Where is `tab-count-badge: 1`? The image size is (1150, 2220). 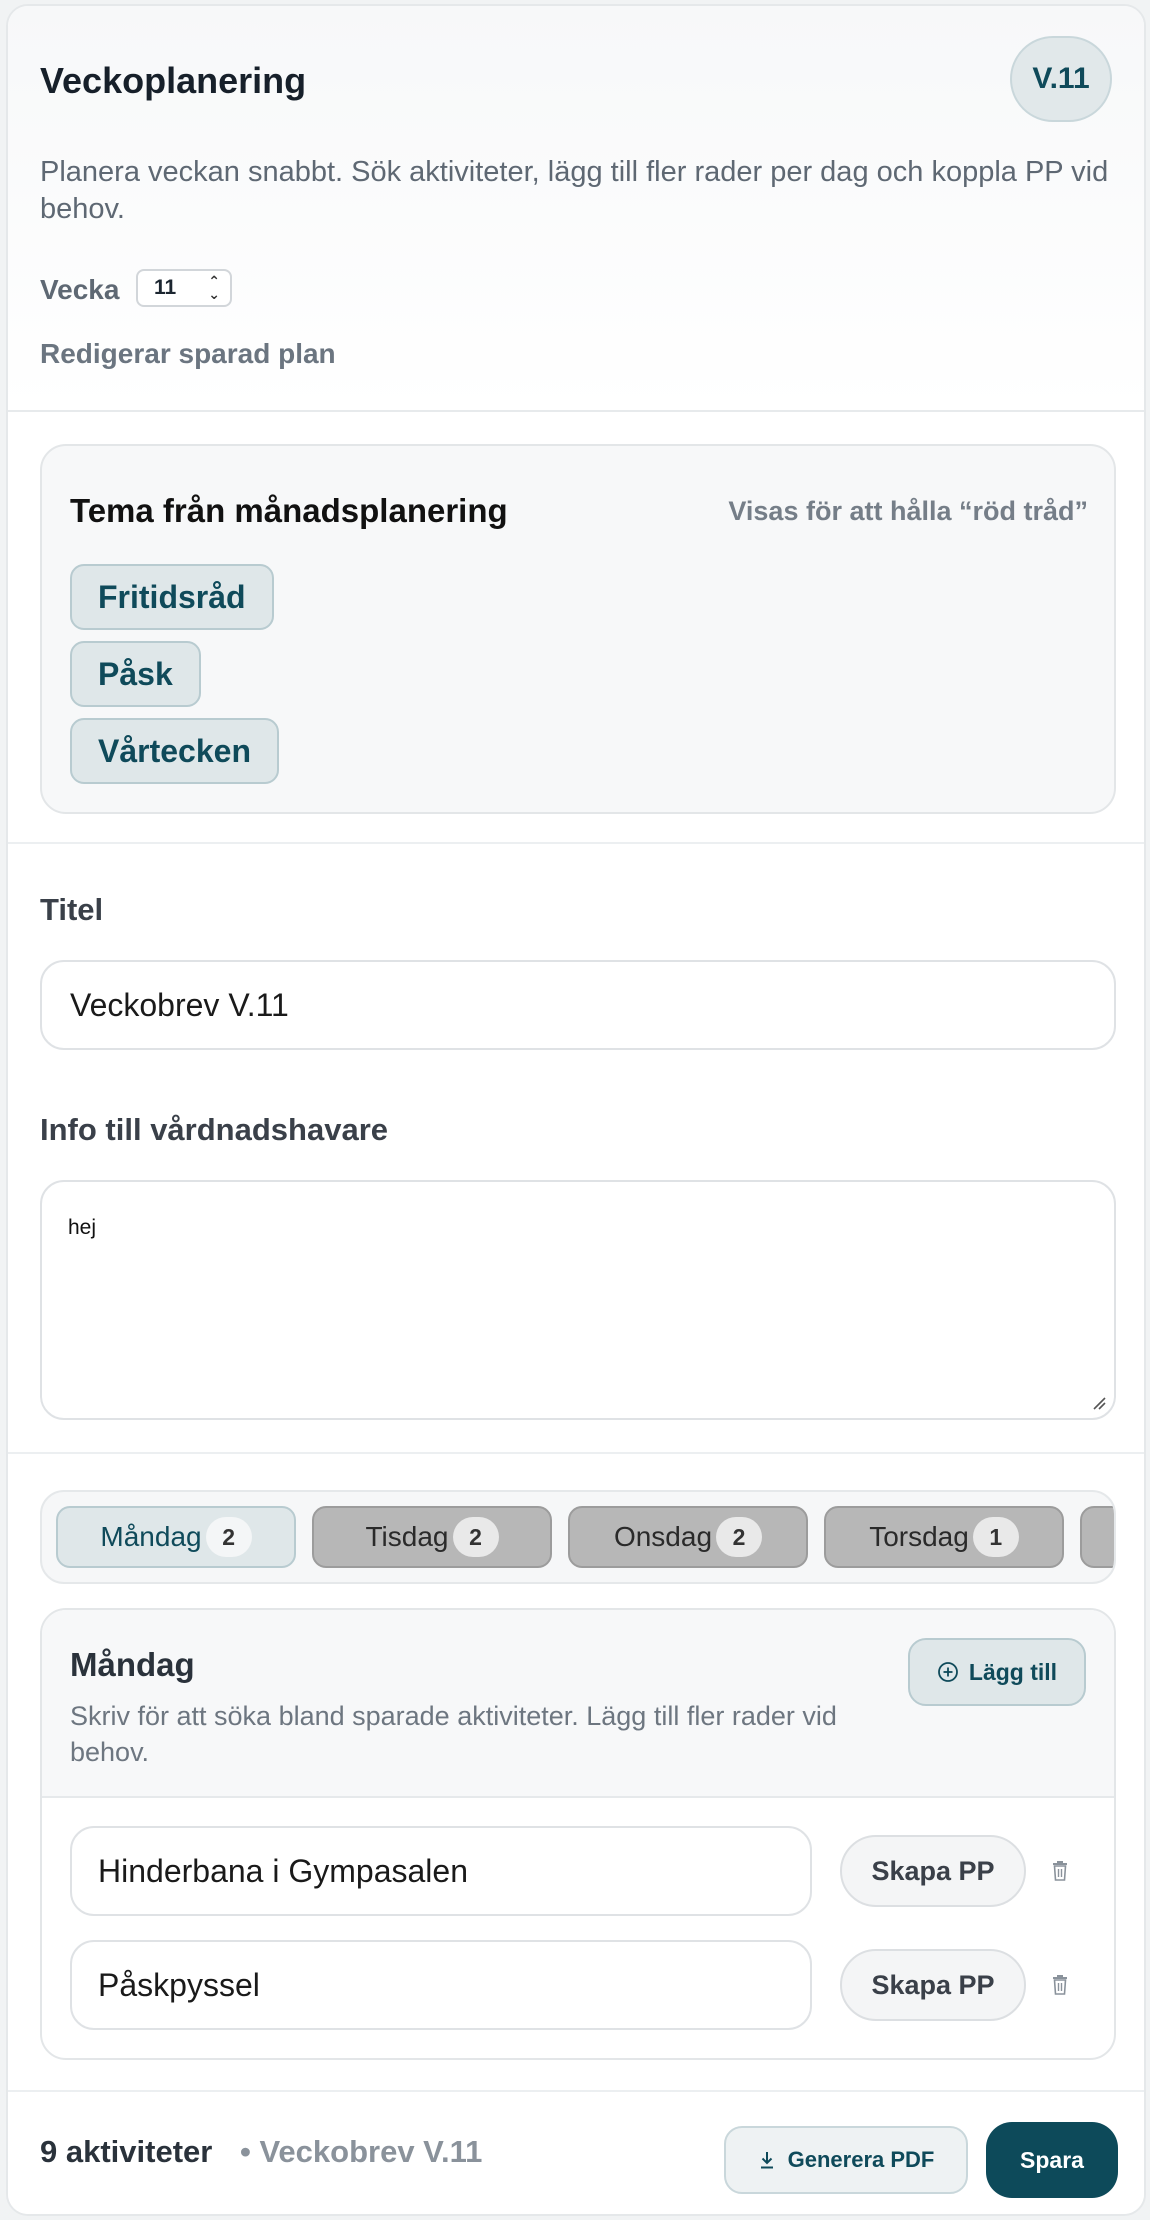 tab-count-badge: 1 is located at coordinates (995, 1537).